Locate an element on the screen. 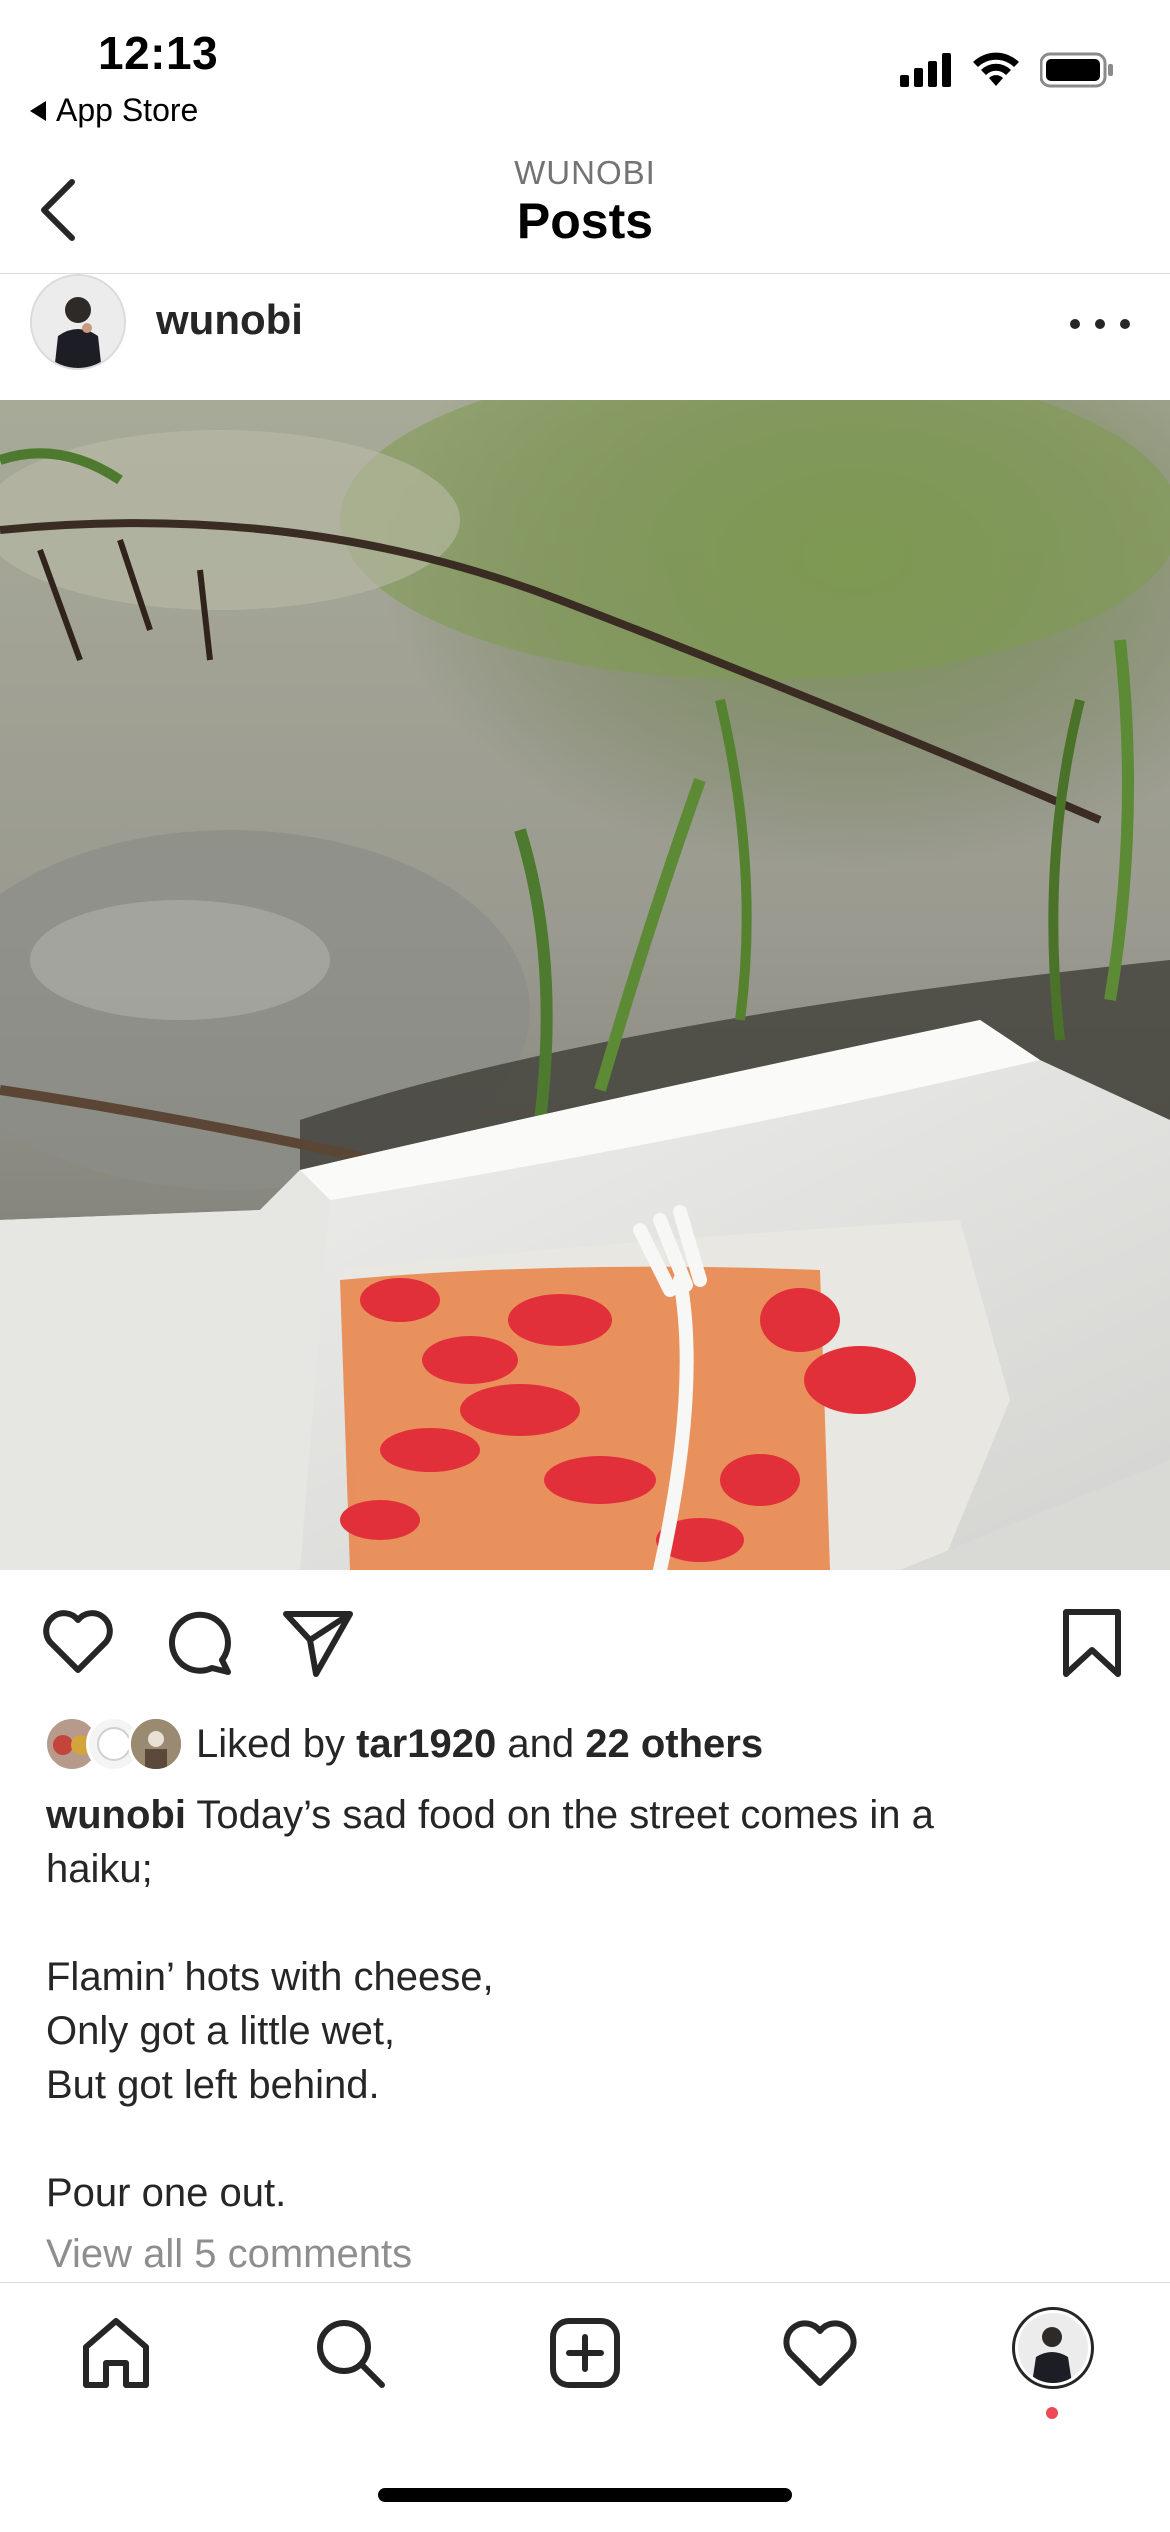 The width and height of the screenshot is (1170, 2532). home-indicator is located at coordinates (585, 2495).